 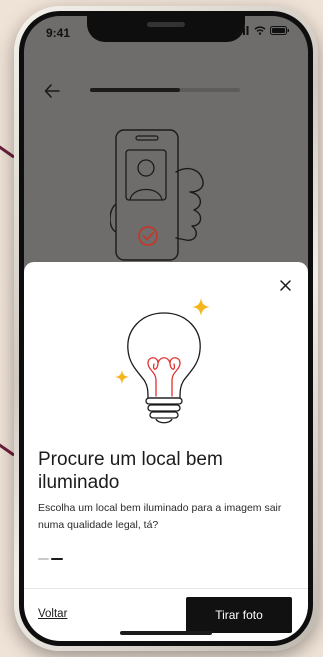 What do you see at coordinates (135, 90) in the screenshot?
I see `progress-fill` at bounding box center [135, 90].